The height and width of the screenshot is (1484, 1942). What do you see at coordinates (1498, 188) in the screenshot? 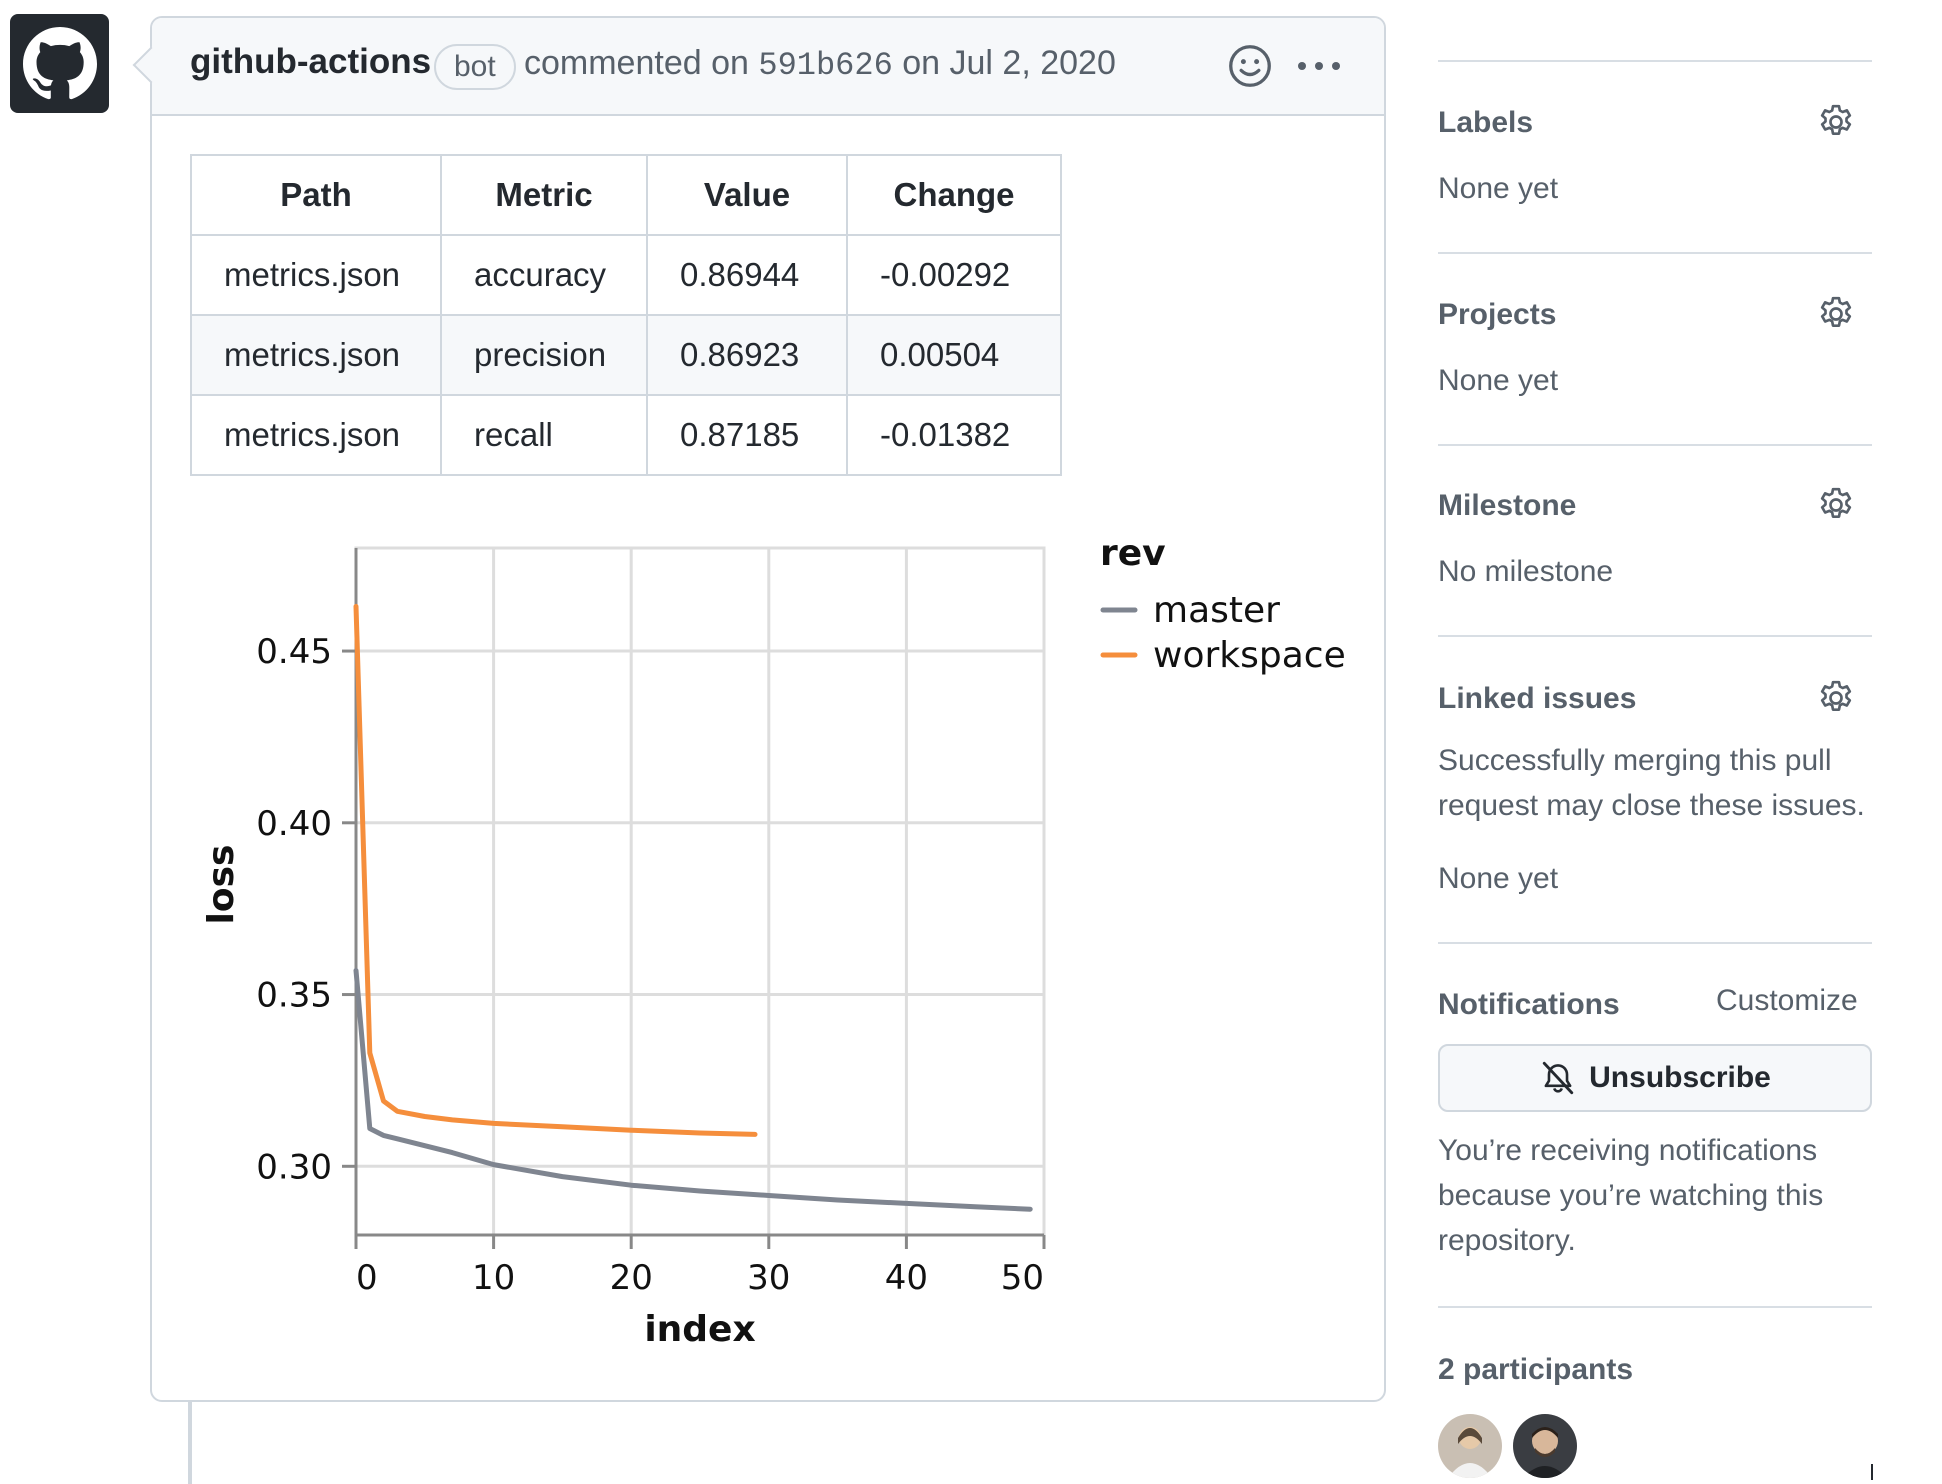
I see `labels-value: None yet` at bounding box center [1498, 188].